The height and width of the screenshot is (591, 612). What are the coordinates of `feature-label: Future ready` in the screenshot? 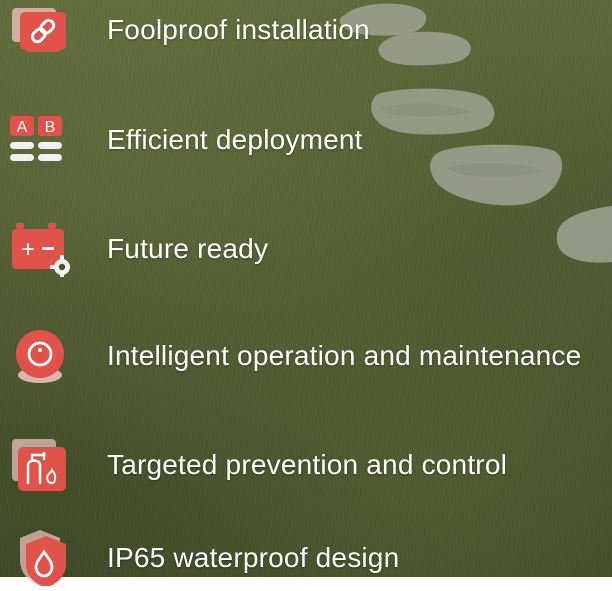 It's located at (188, 248).